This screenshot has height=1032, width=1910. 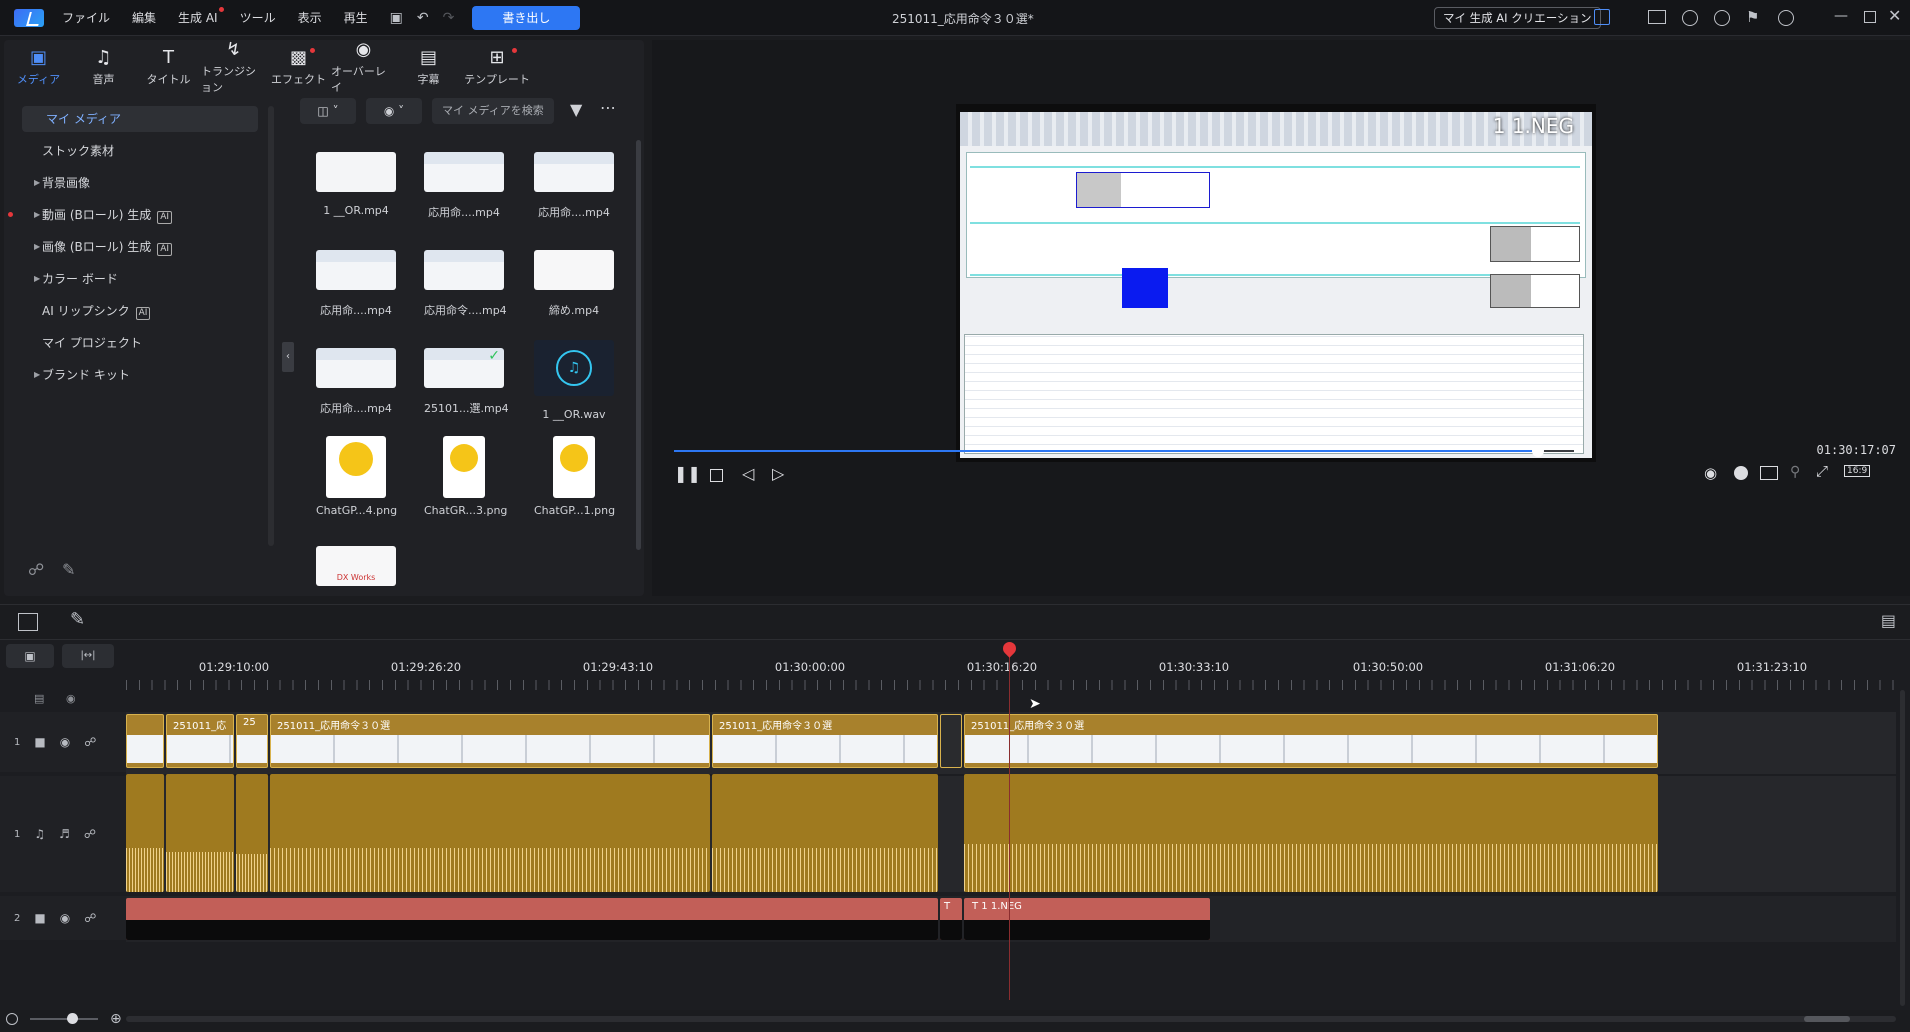 I want to click on tree-item-background: ▶ 背景画像, so click(x=139, y=183).